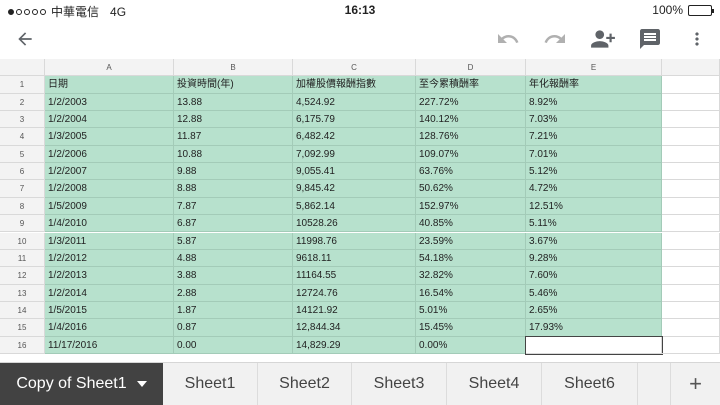 The width and height of the screenshot is (720, 405). What do you see at coordinates (22, 154) in the screenshot?
I see `row-header: 5` at bounding box center [22, 154].